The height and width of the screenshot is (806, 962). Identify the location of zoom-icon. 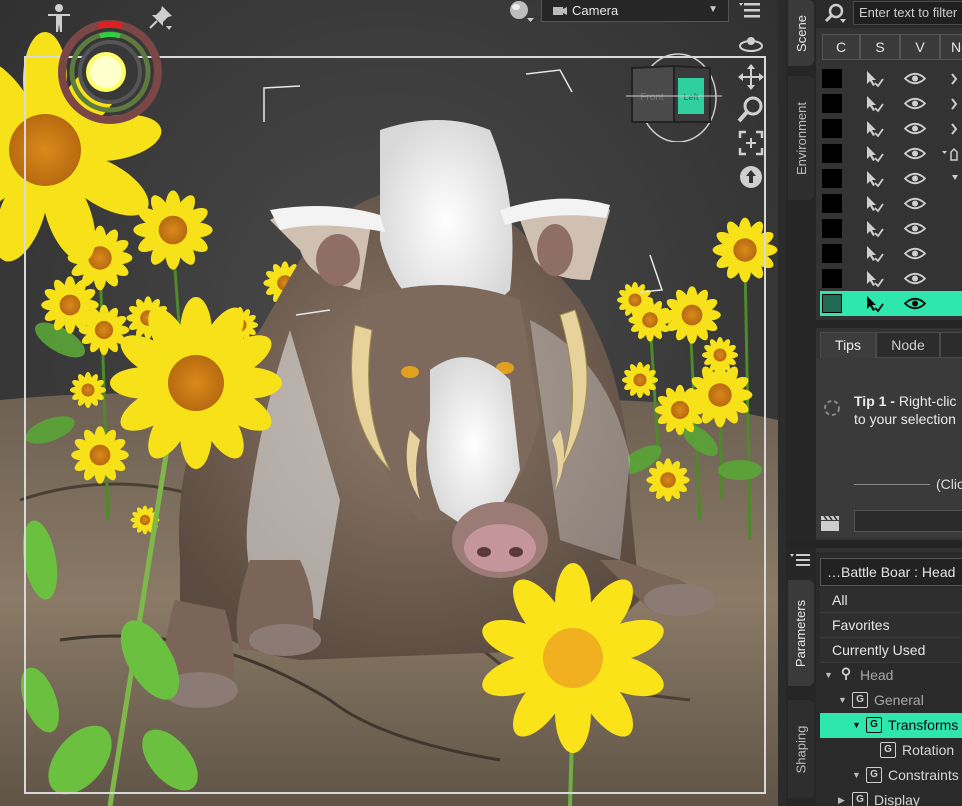
(751, 109).